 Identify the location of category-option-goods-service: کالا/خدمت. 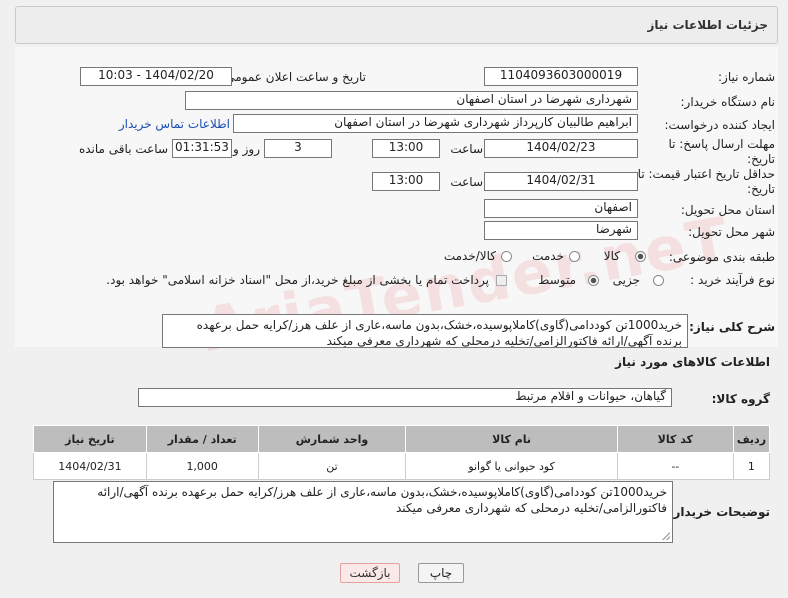
(469, 256).